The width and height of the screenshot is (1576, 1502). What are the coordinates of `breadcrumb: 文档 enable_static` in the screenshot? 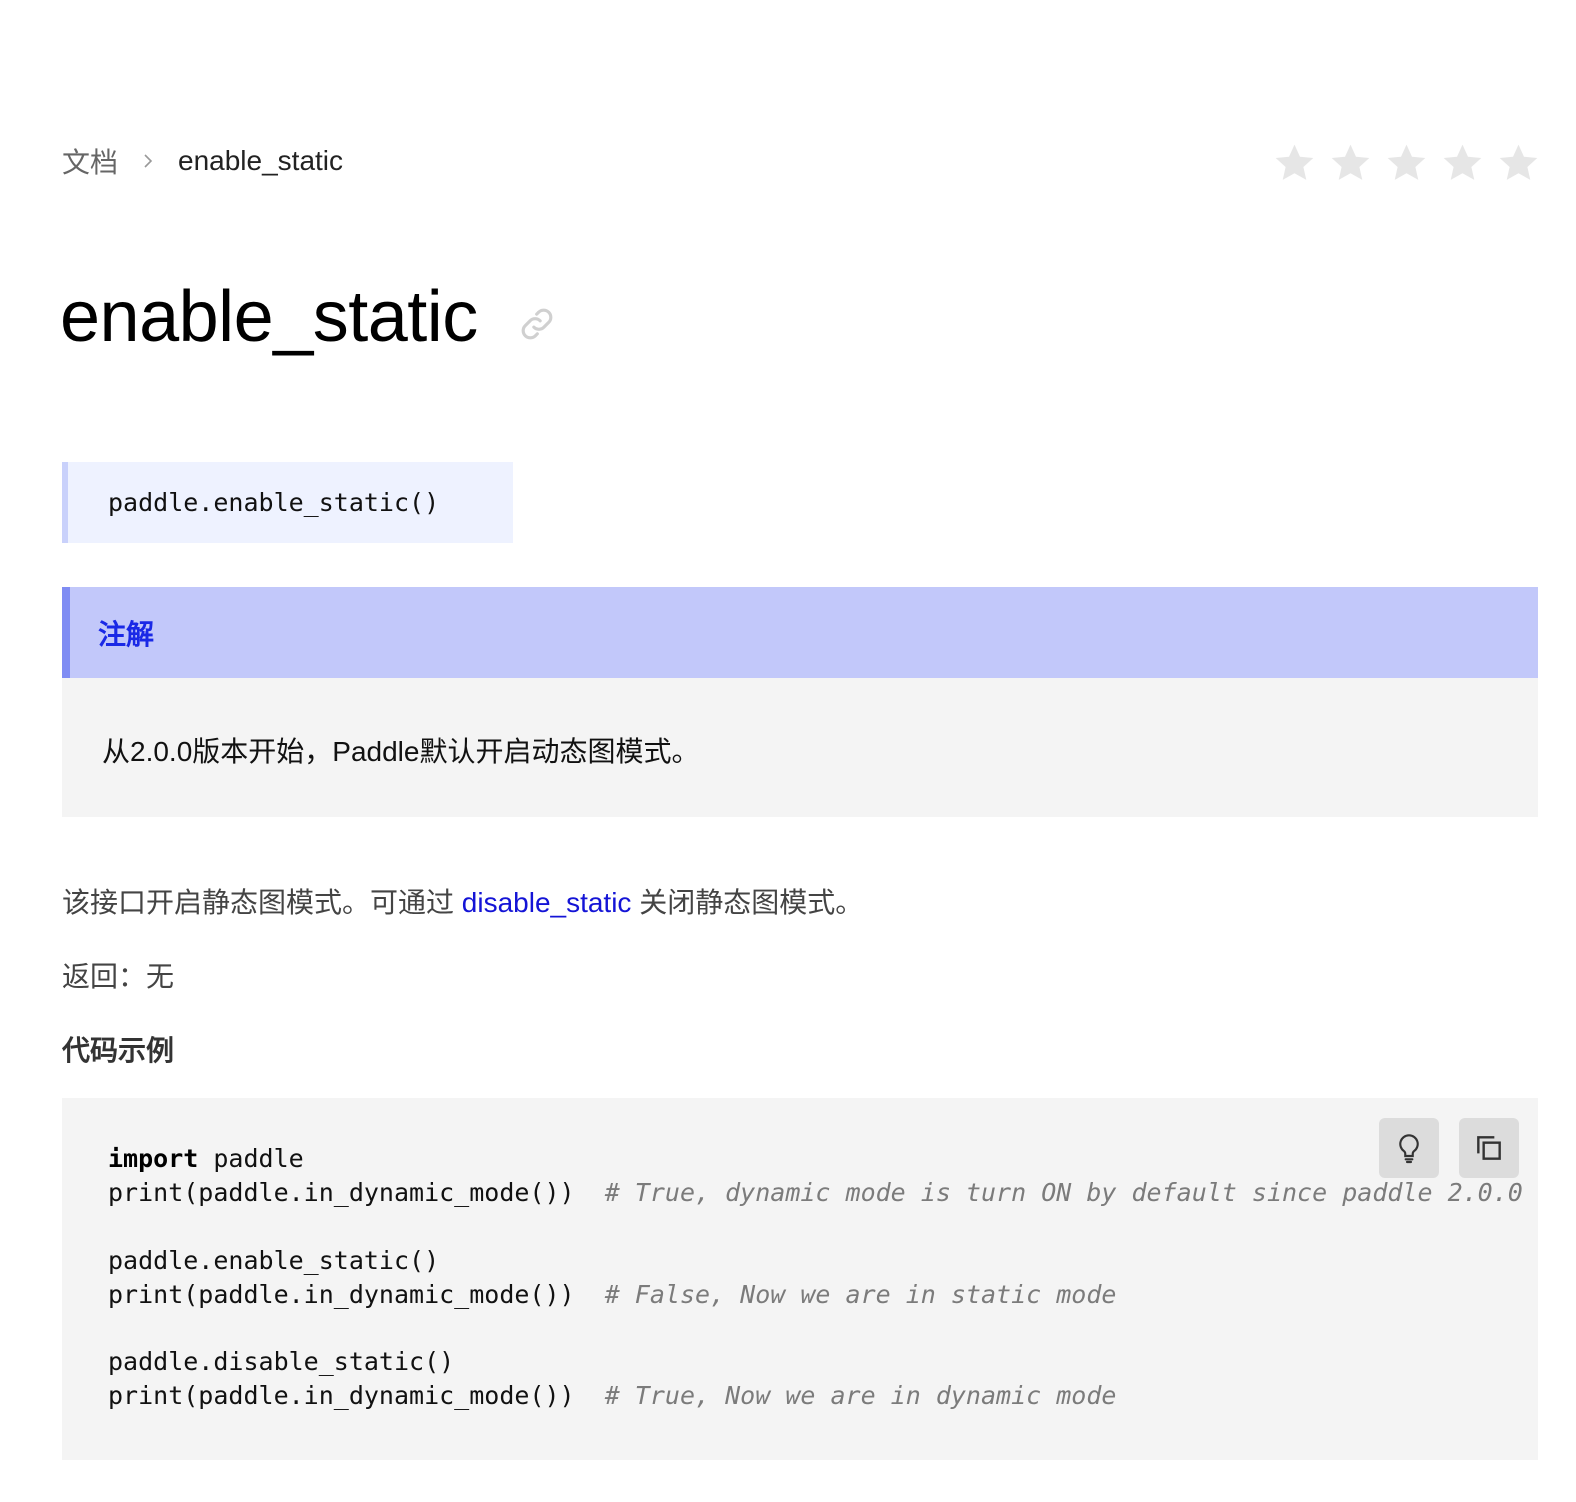 It's located at (202, 161).